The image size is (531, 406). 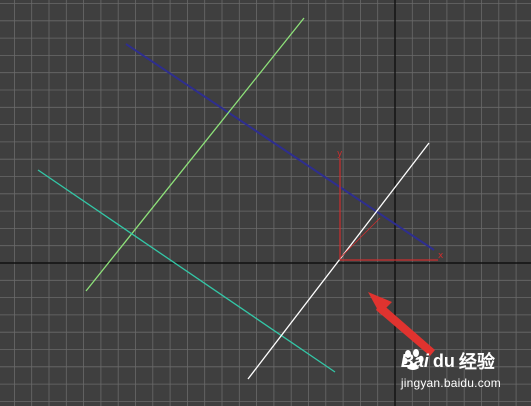 What do you see at coordinates (443, 360) in the screenshot?
I see `watermark-du-text: du` at bounding box center [443, 360].